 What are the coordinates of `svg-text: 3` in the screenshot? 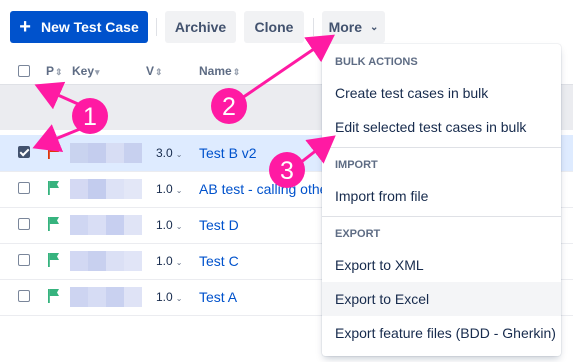 It's located at (287, 171).